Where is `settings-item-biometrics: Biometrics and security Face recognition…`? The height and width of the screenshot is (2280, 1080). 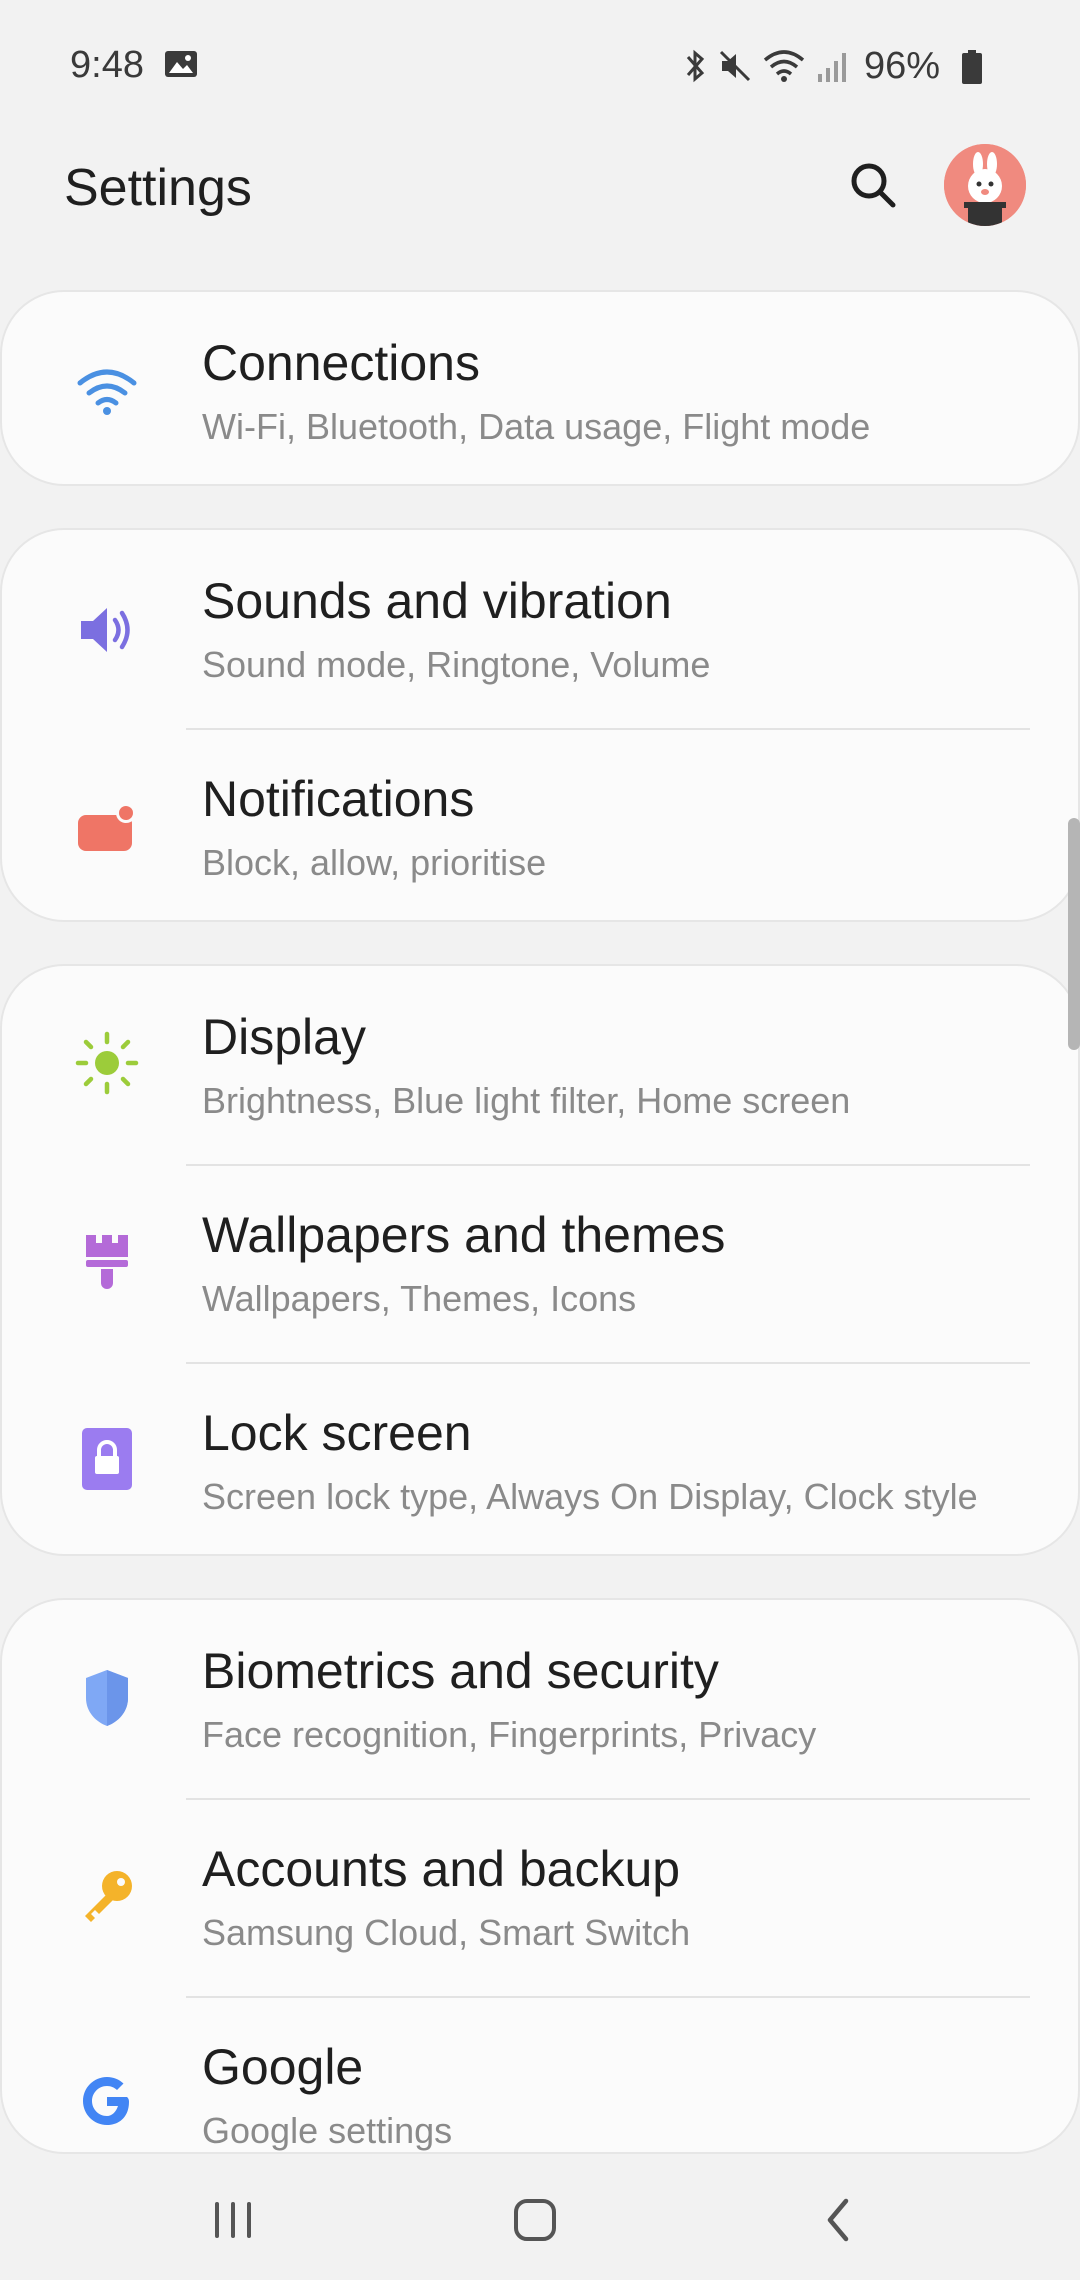 settings-item-biometrics: Biometrics and security Face recognition… is located at coordinates (540, 1699).